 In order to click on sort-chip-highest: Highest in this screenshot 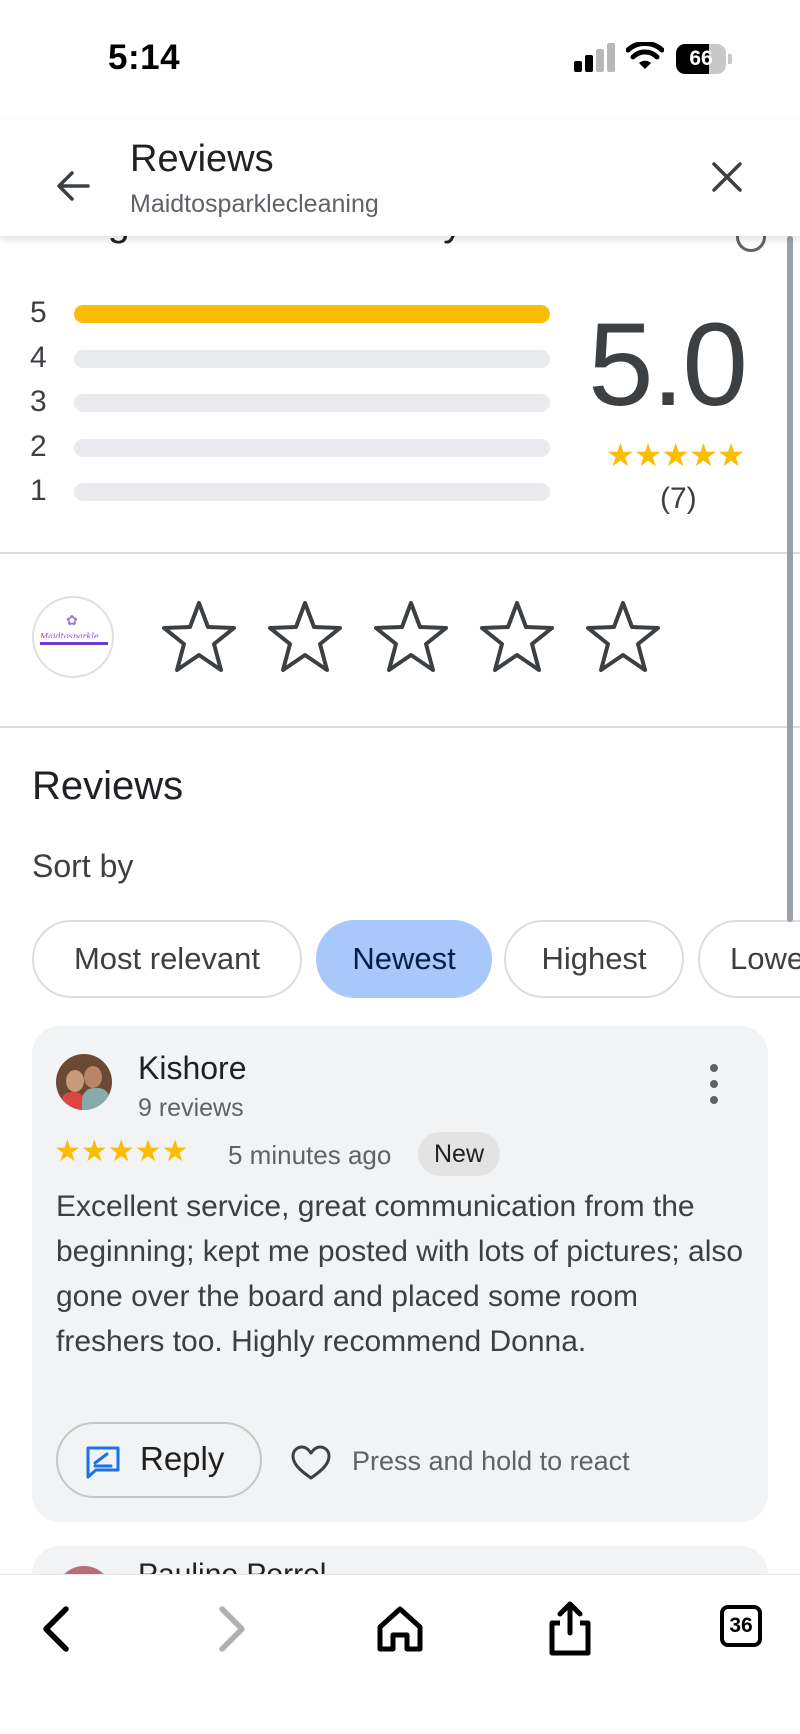, I will do `click(594, 959)`.